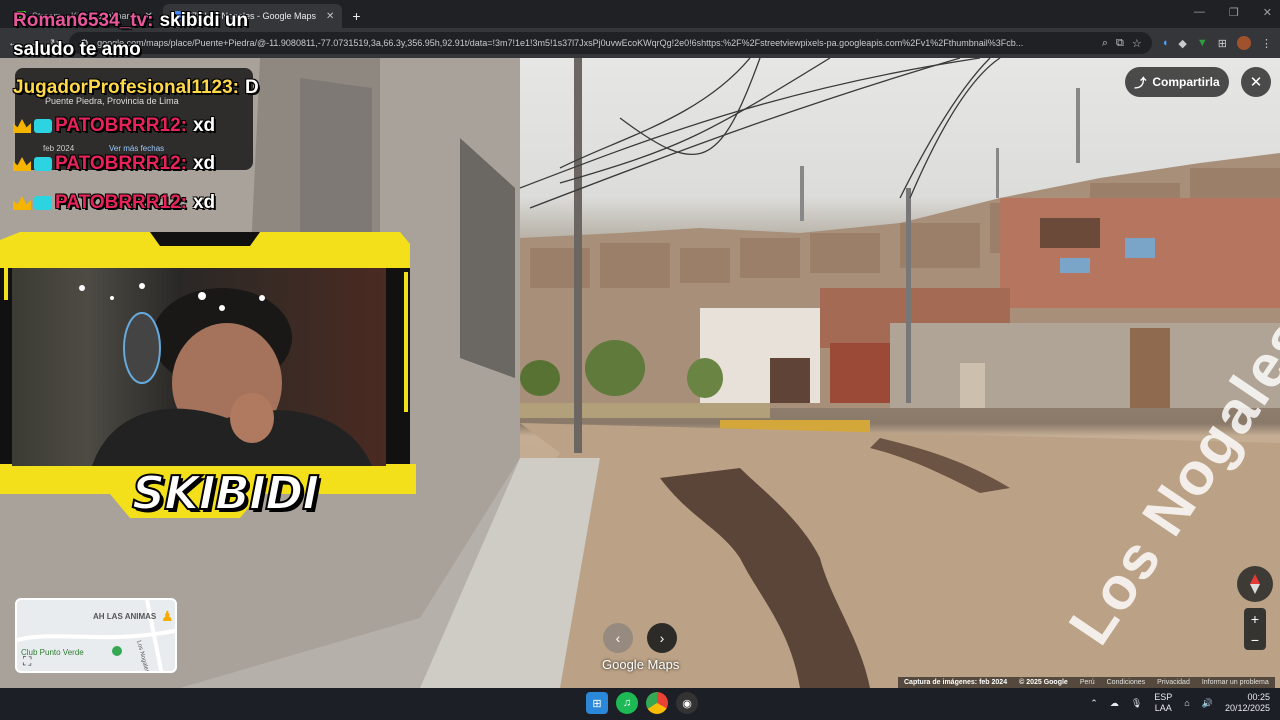 This screenshot has height=720, width=1280. I want to click on bookmark-star-icon: ☆, so click(1137, 43).